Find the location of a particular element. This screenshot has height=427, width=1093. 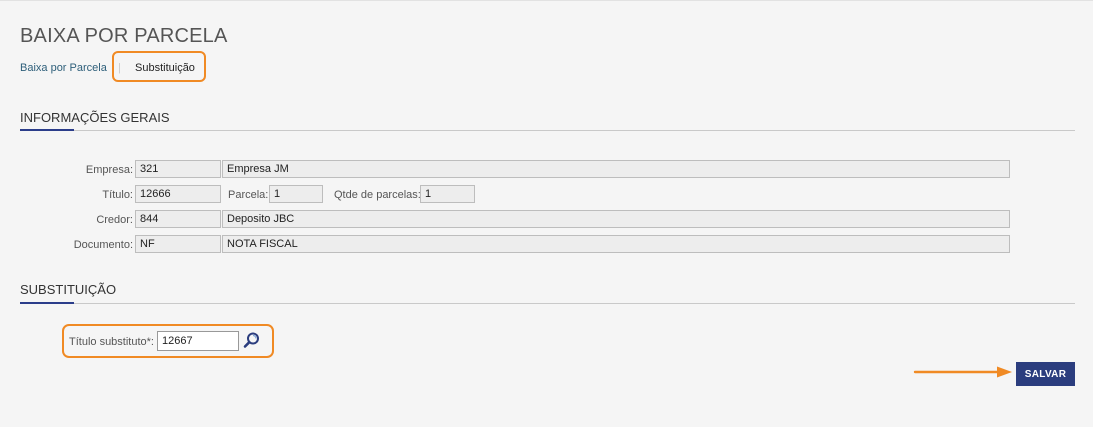

section-title-substitution: SUBSTITUIÇÃO is located at coordinates (68, 289).